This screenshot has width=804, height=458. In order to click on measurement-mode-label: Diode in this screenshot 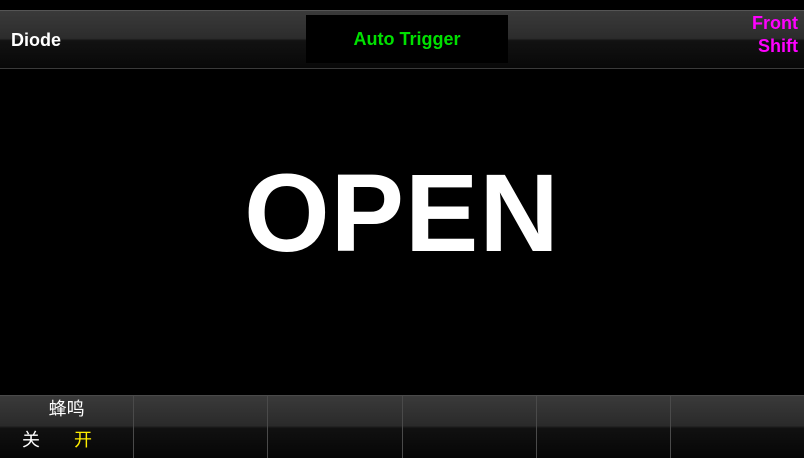, I will do `click(36, 40)`.